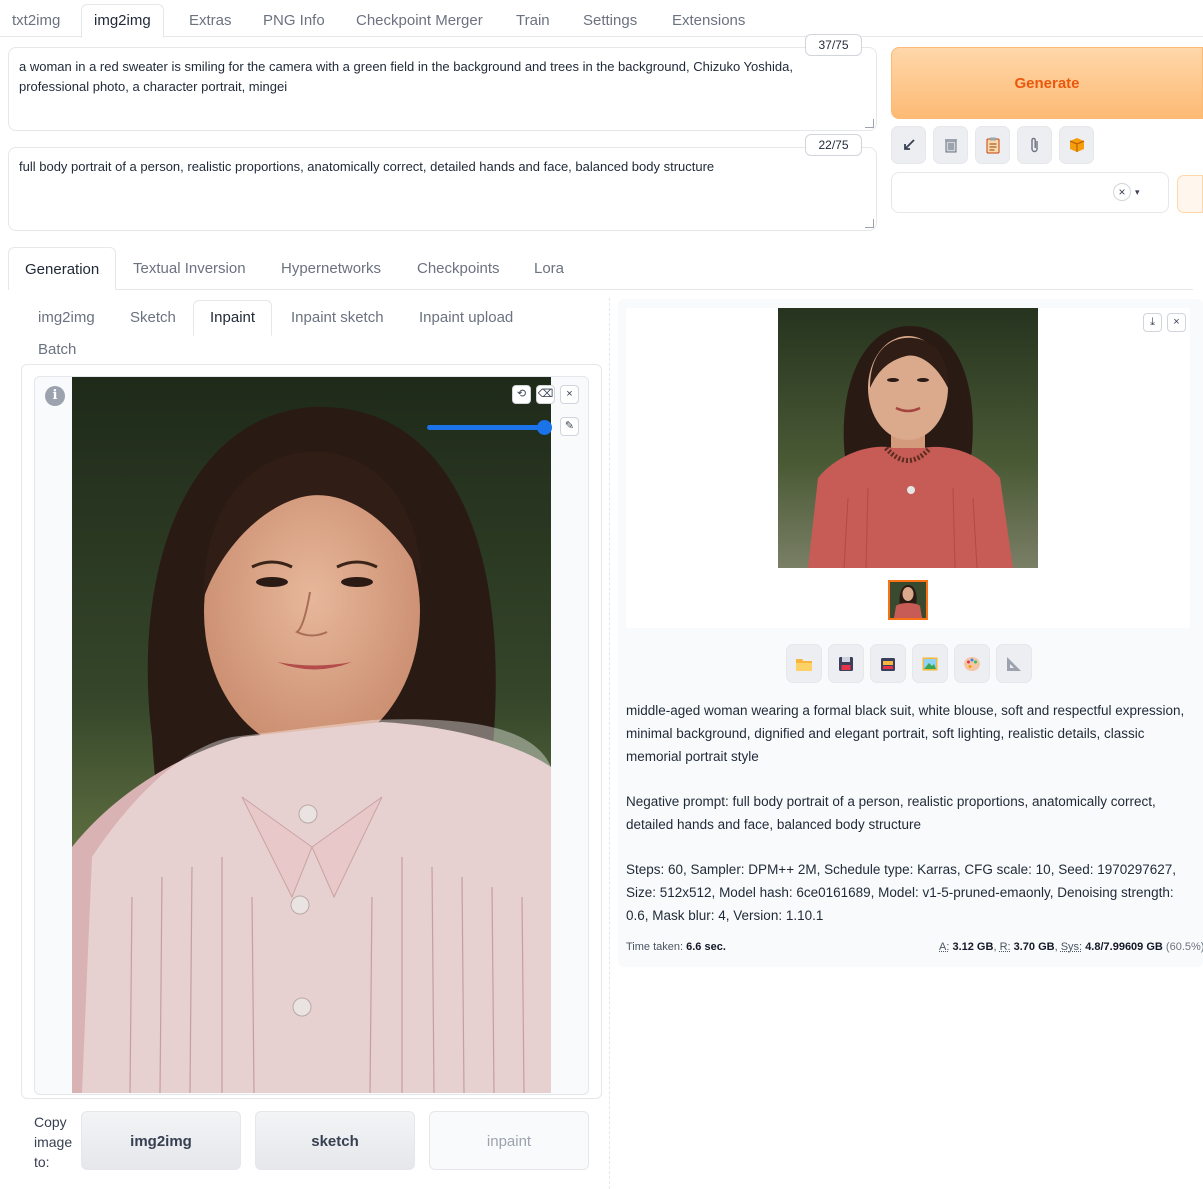 The image size is (1203, 1189). I want to click on vram-sys-label: Sys:, so click(1071, 947).